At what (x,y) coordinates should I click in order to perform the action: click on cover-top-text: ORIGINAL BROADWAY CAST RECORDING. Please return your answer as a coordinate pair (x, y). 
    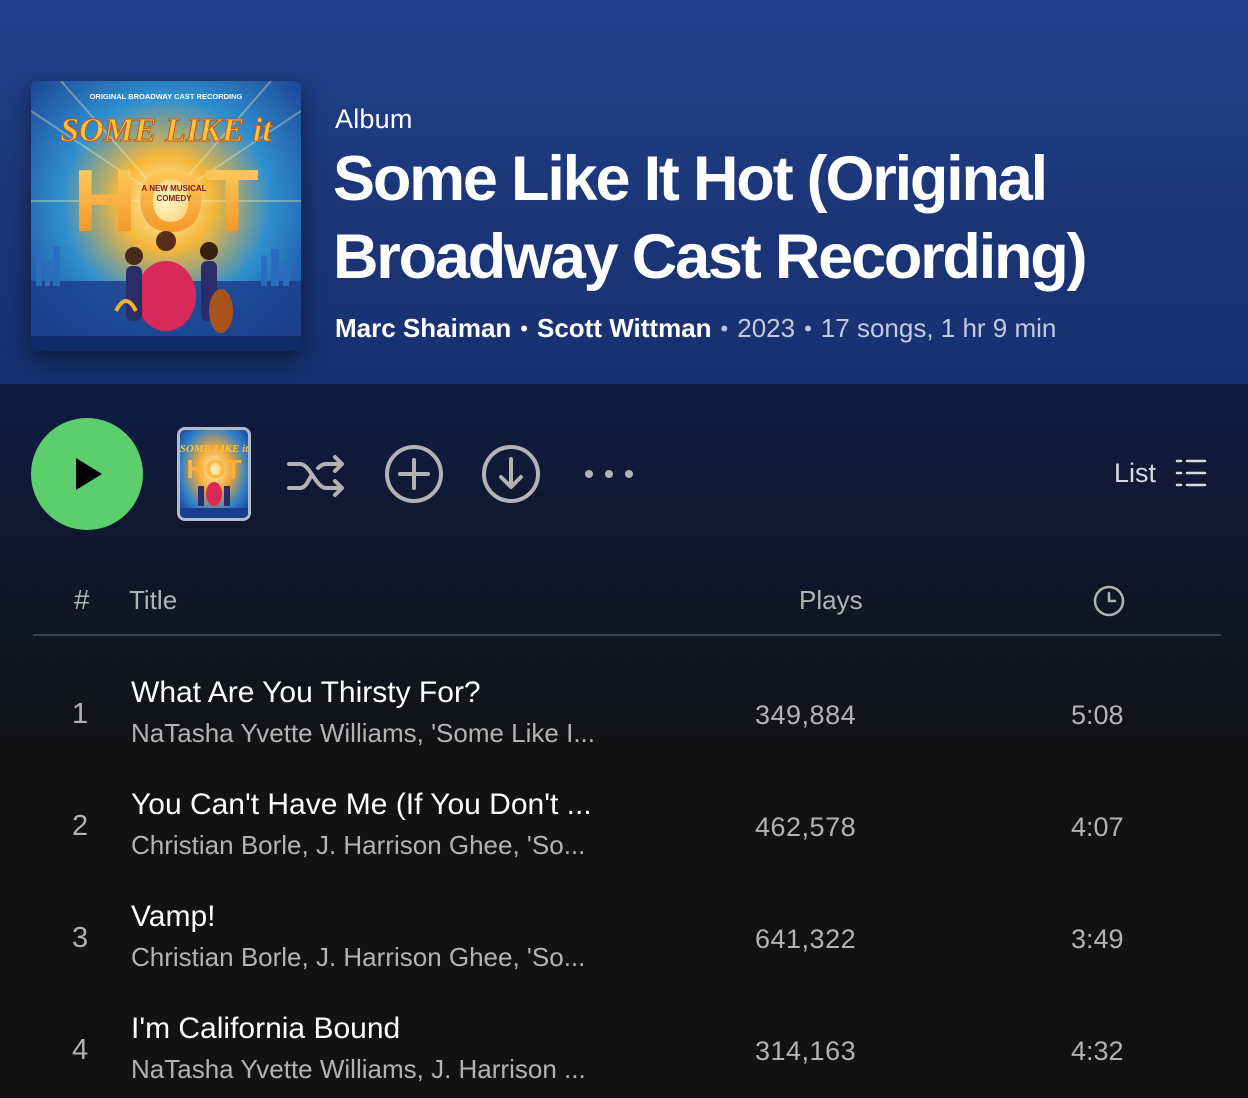
    Looking at the image, I should click on (166, 96).